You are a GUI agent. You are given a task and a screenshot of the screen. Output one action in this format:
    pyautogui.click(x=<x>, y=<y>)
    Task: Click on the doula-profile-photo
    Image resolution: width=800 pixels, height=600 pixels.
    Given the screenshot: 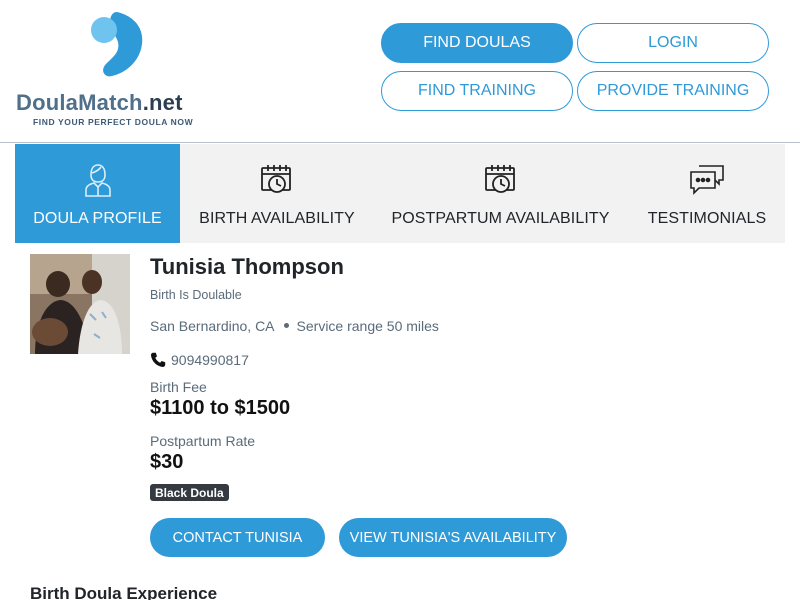 What is the action you would take?
    pyautogui.click(x=80, y=304)
    